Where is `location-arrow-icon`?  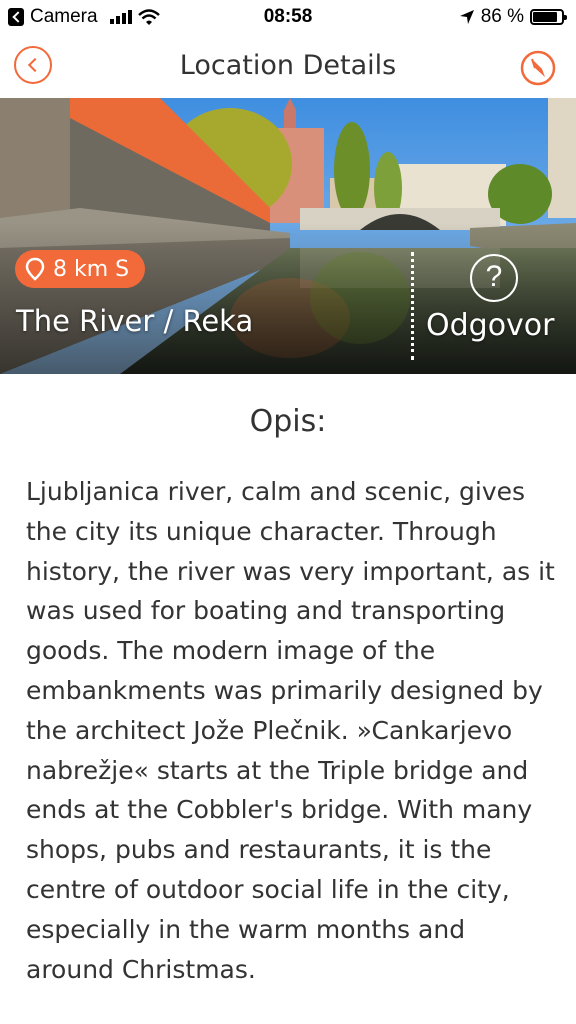 location-arrow-icon is located at coordinates (466, 17).